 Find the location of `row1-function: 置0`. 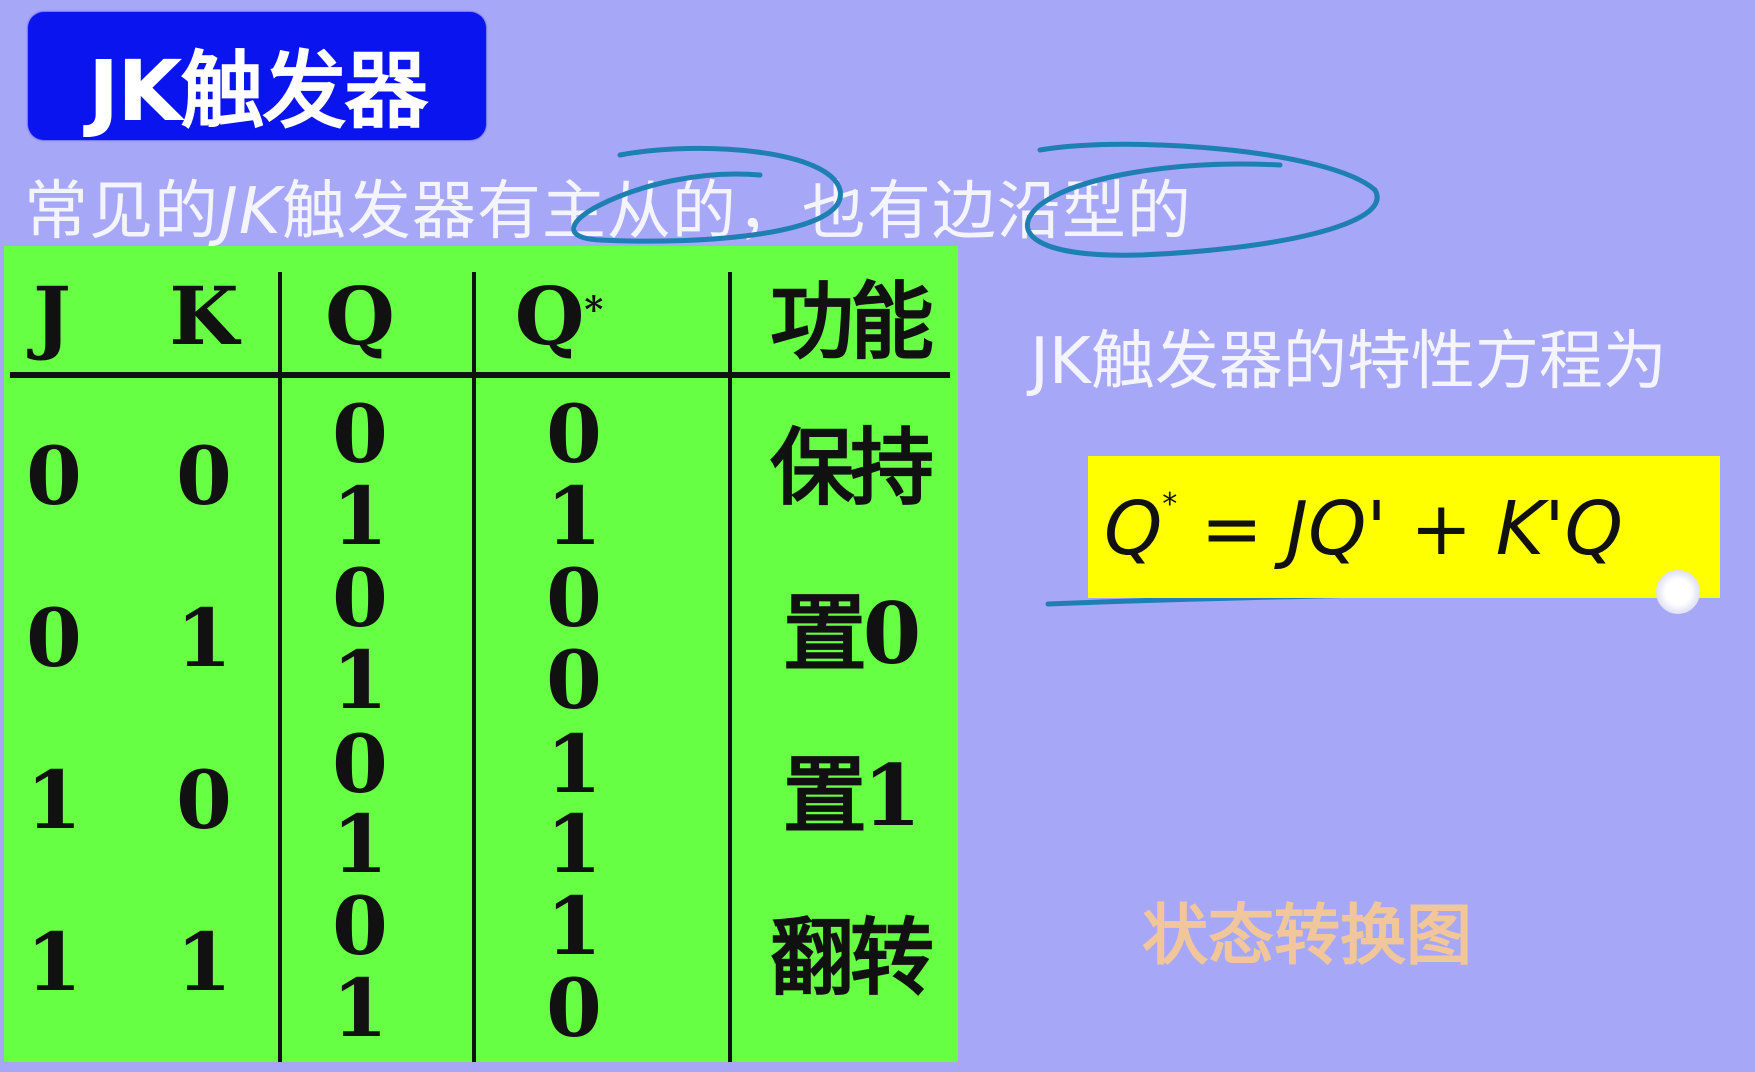

row1-function: 置0 is located at coordinates (851, 633).